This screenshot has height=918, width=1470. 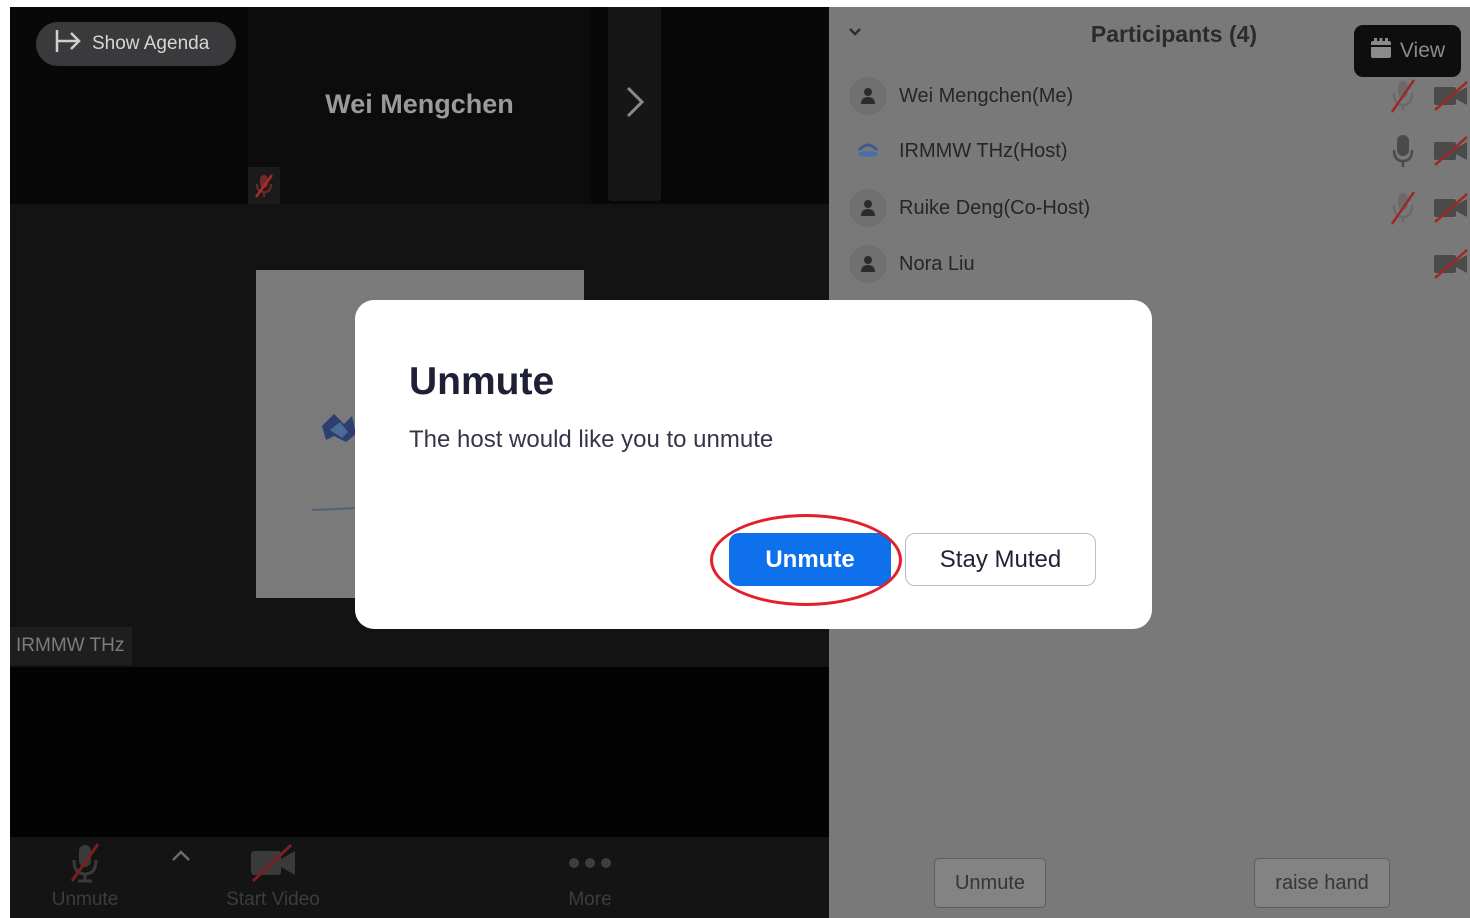 I want to click on arrow-right-bar-icon, so click(x=68, y=44).